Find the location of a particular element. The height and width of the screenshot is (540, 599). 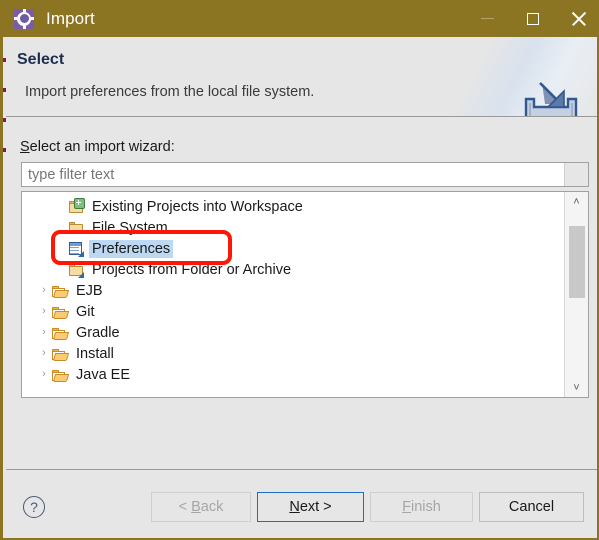

tree-item-preferences: Preferences is located at coordinates (293, 248).